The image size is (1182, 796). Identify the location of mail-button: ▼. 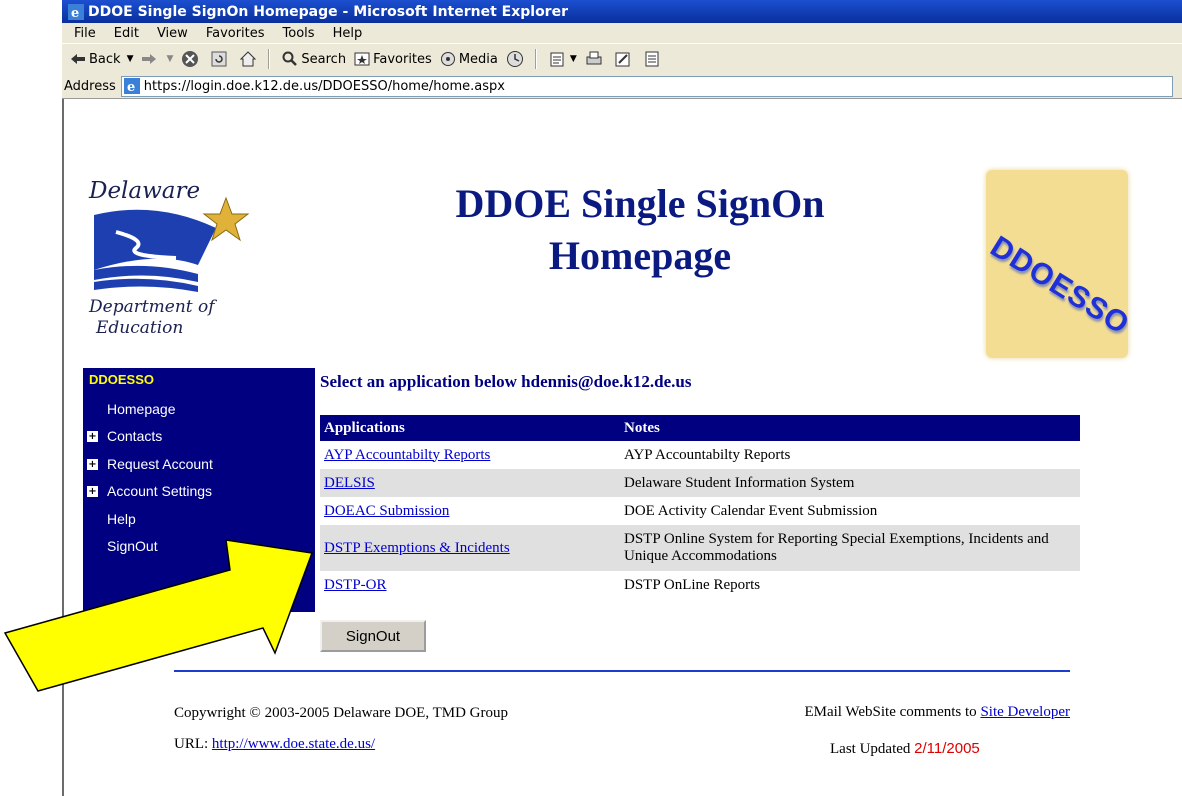
(563, 59).